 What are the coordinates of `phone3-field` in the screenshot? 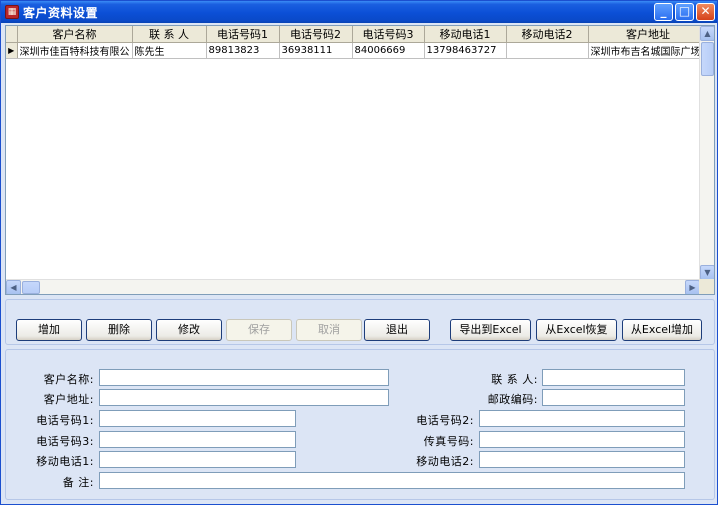 It's located at (197, 439).